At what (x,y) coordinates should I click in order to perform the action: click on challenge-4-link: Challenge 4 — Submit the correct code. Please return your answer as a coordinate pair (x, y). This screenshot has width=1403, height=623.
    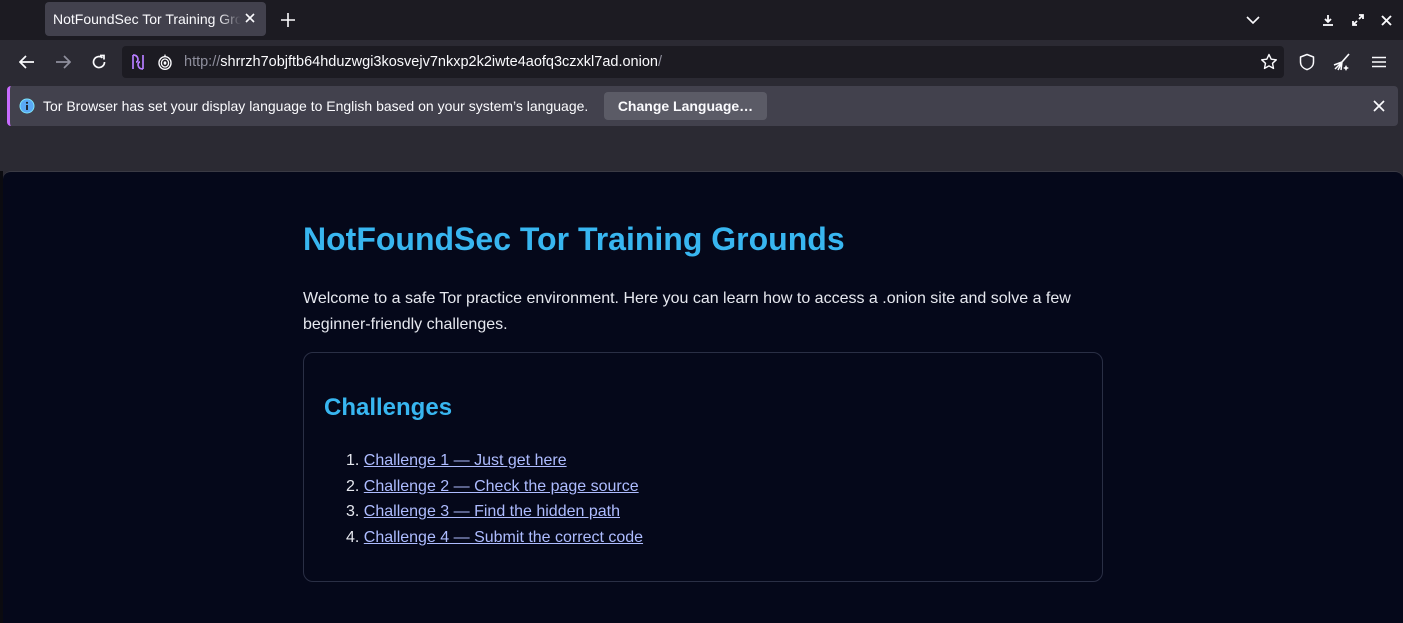
    Looking at the image, I should click on (503, 537).